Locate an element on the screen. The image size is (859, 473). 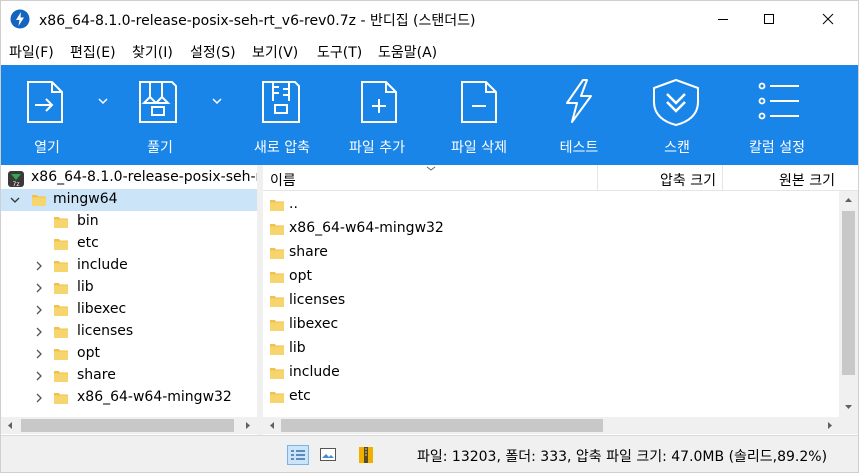
tree-item: opt is located at coordinates (129, 354).